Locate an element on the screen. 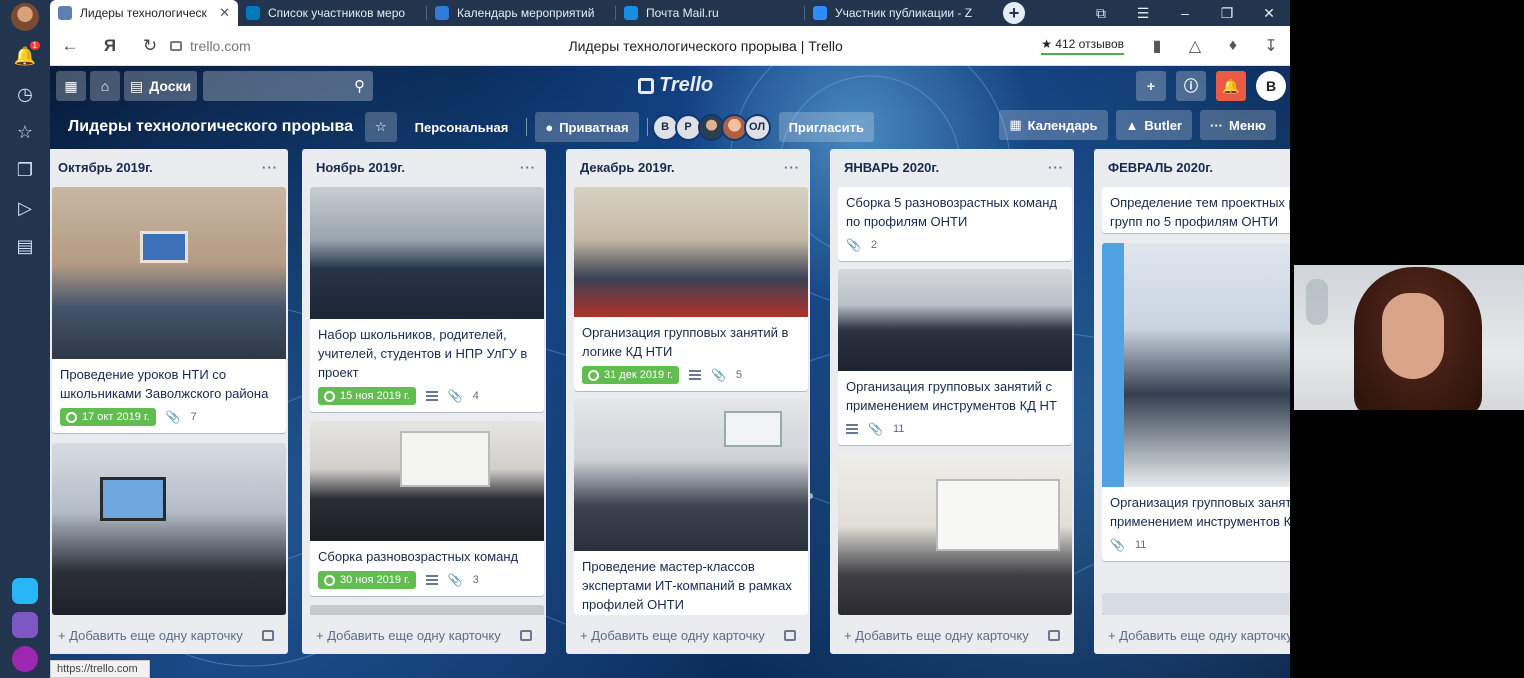  presentation-screen is located at coordinates (998, 515).